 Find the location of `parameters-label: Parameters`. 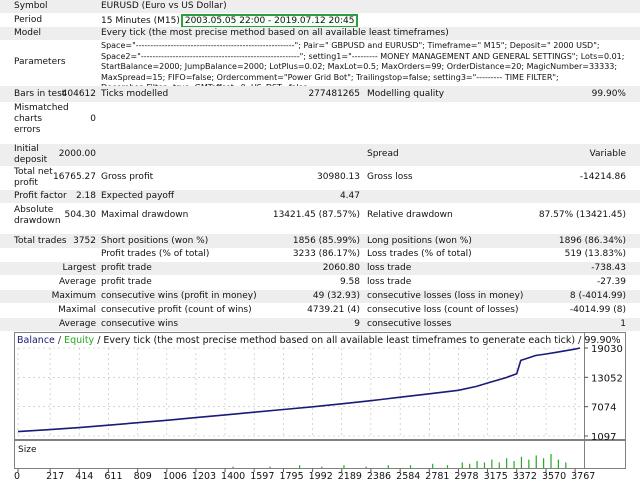

parameters-label: Parameters is located at coordinates (40, 62).